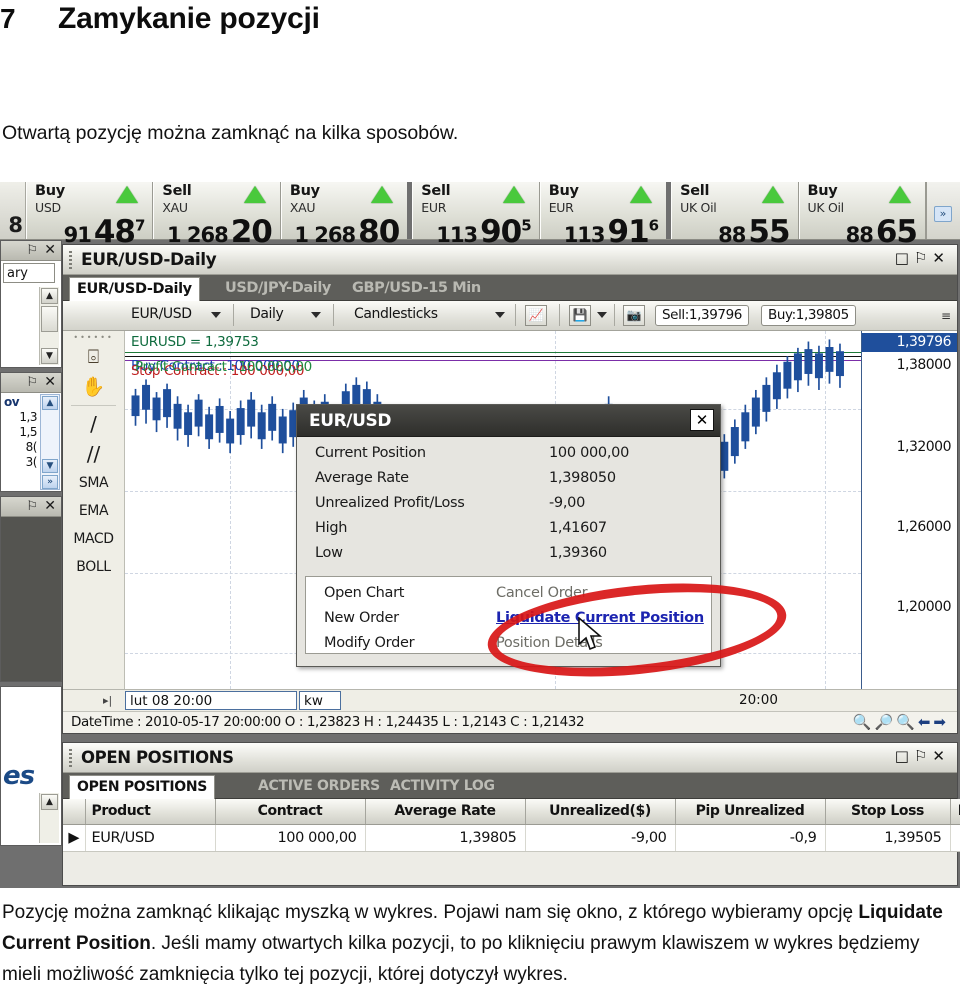 The width and height of the screenshot is (960, 1007). I want to click on hand-tool-icon: ✋, so click(93, 387).